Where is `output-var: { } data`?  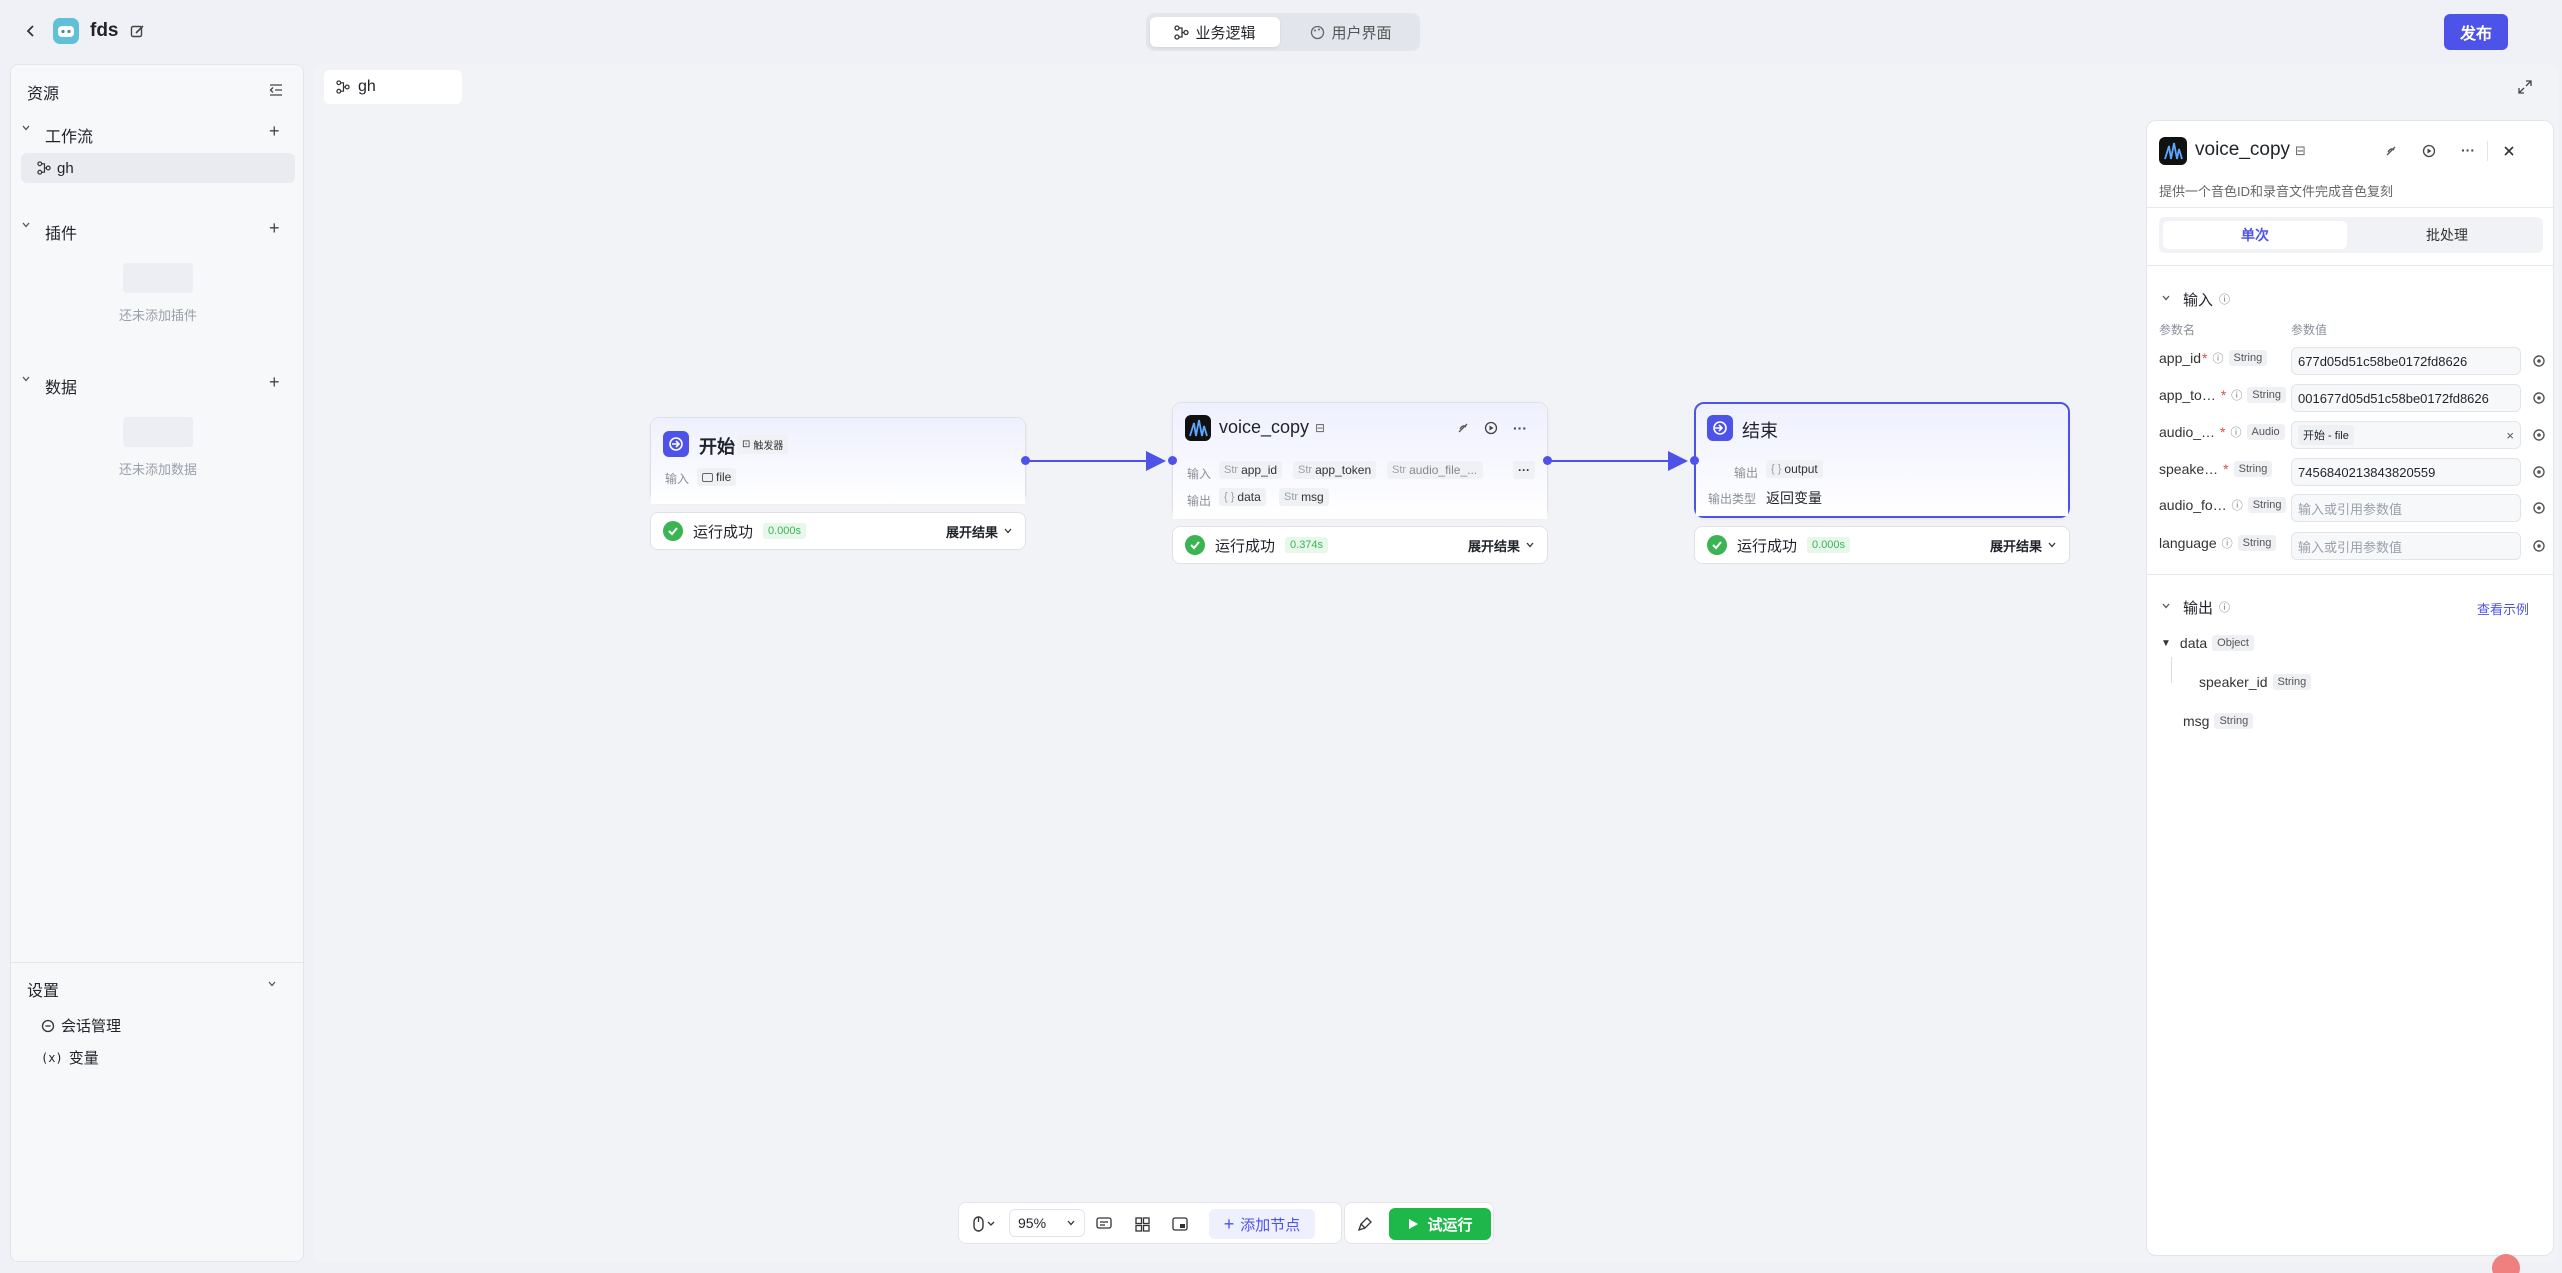
output-var: { } data is located at coordinates (1242, 497).